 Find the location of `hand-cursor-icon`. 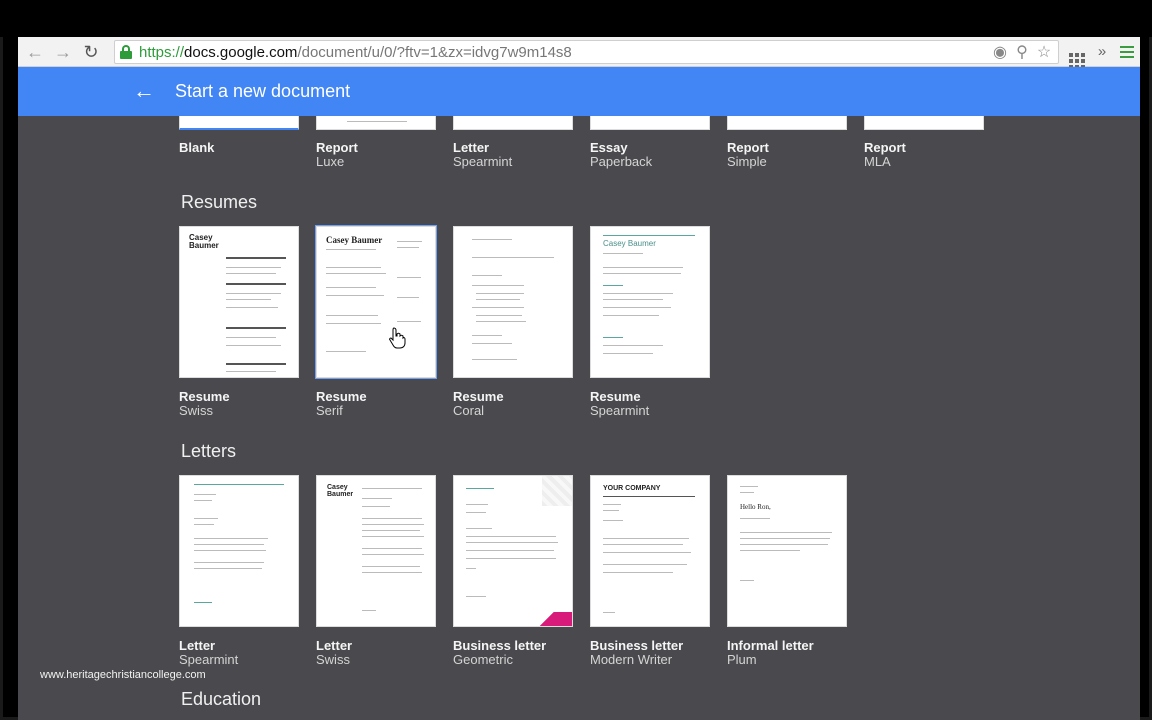

hand-cursor-icon is located at coordinates (397, 338).